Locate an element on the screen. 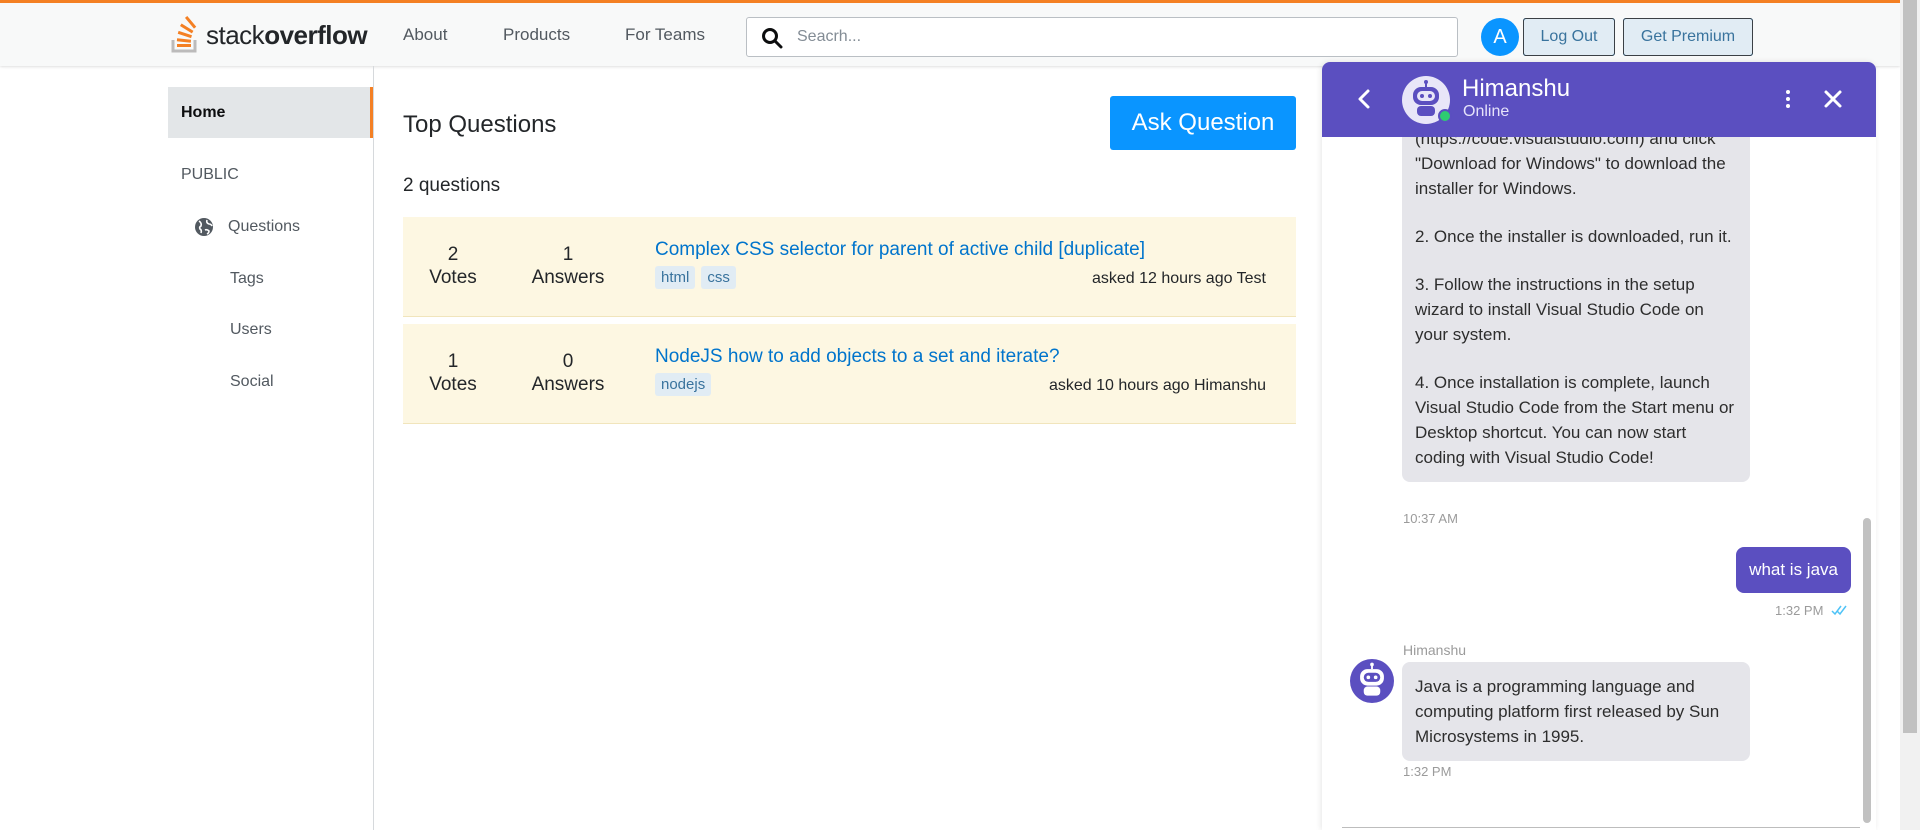 This screenshot has width=1920, height=830. tag-list: html css is located at coordinates (695, 277).